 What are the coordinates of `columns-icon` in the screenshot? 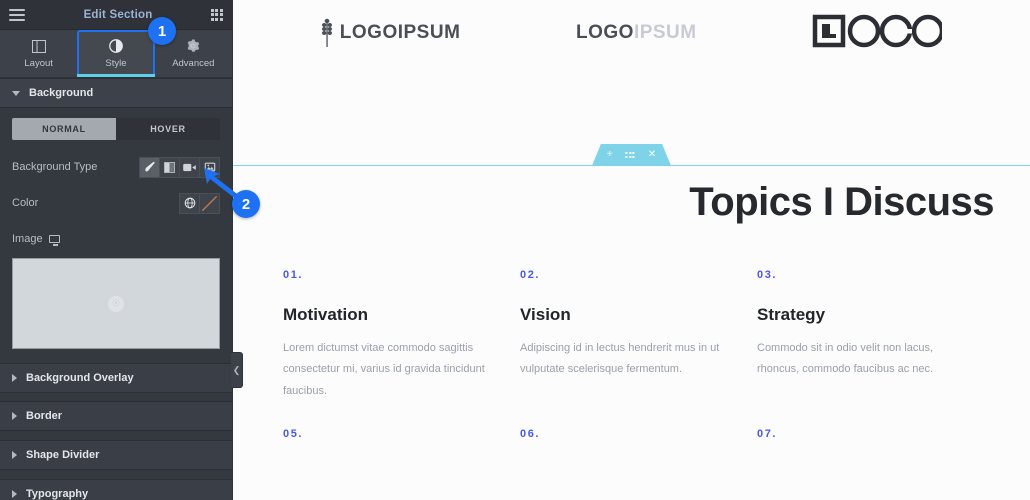 It's located at (38, 46).